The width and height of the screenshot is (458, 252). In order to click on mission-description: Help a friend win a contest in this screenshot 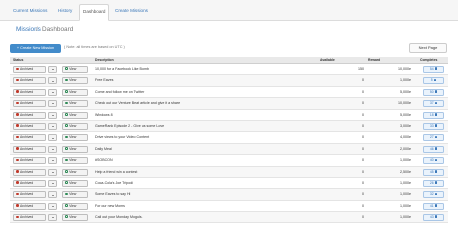, I will do `click(116, 171)`.